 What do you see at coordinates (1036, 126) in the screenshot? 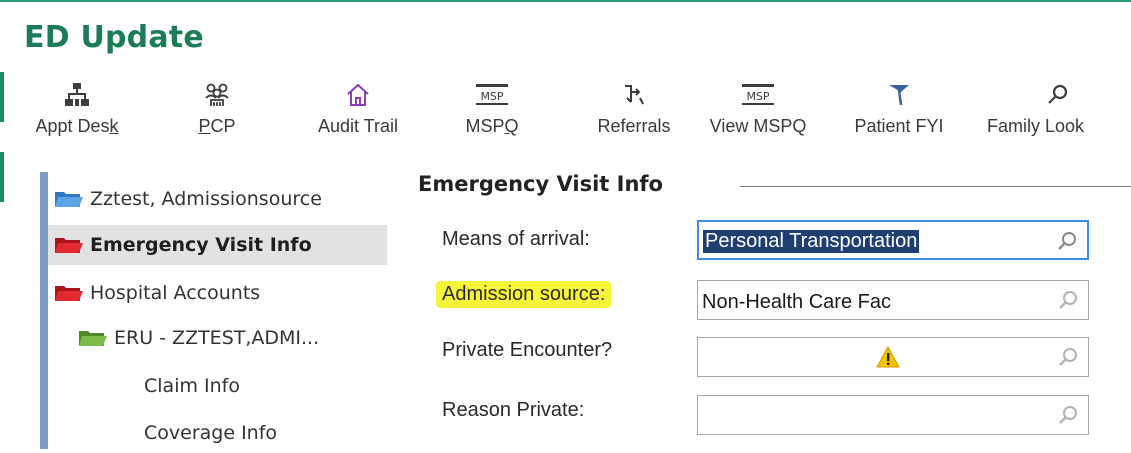
I see `toolbar-label: Family Look` at bounding box center [1036, 126].